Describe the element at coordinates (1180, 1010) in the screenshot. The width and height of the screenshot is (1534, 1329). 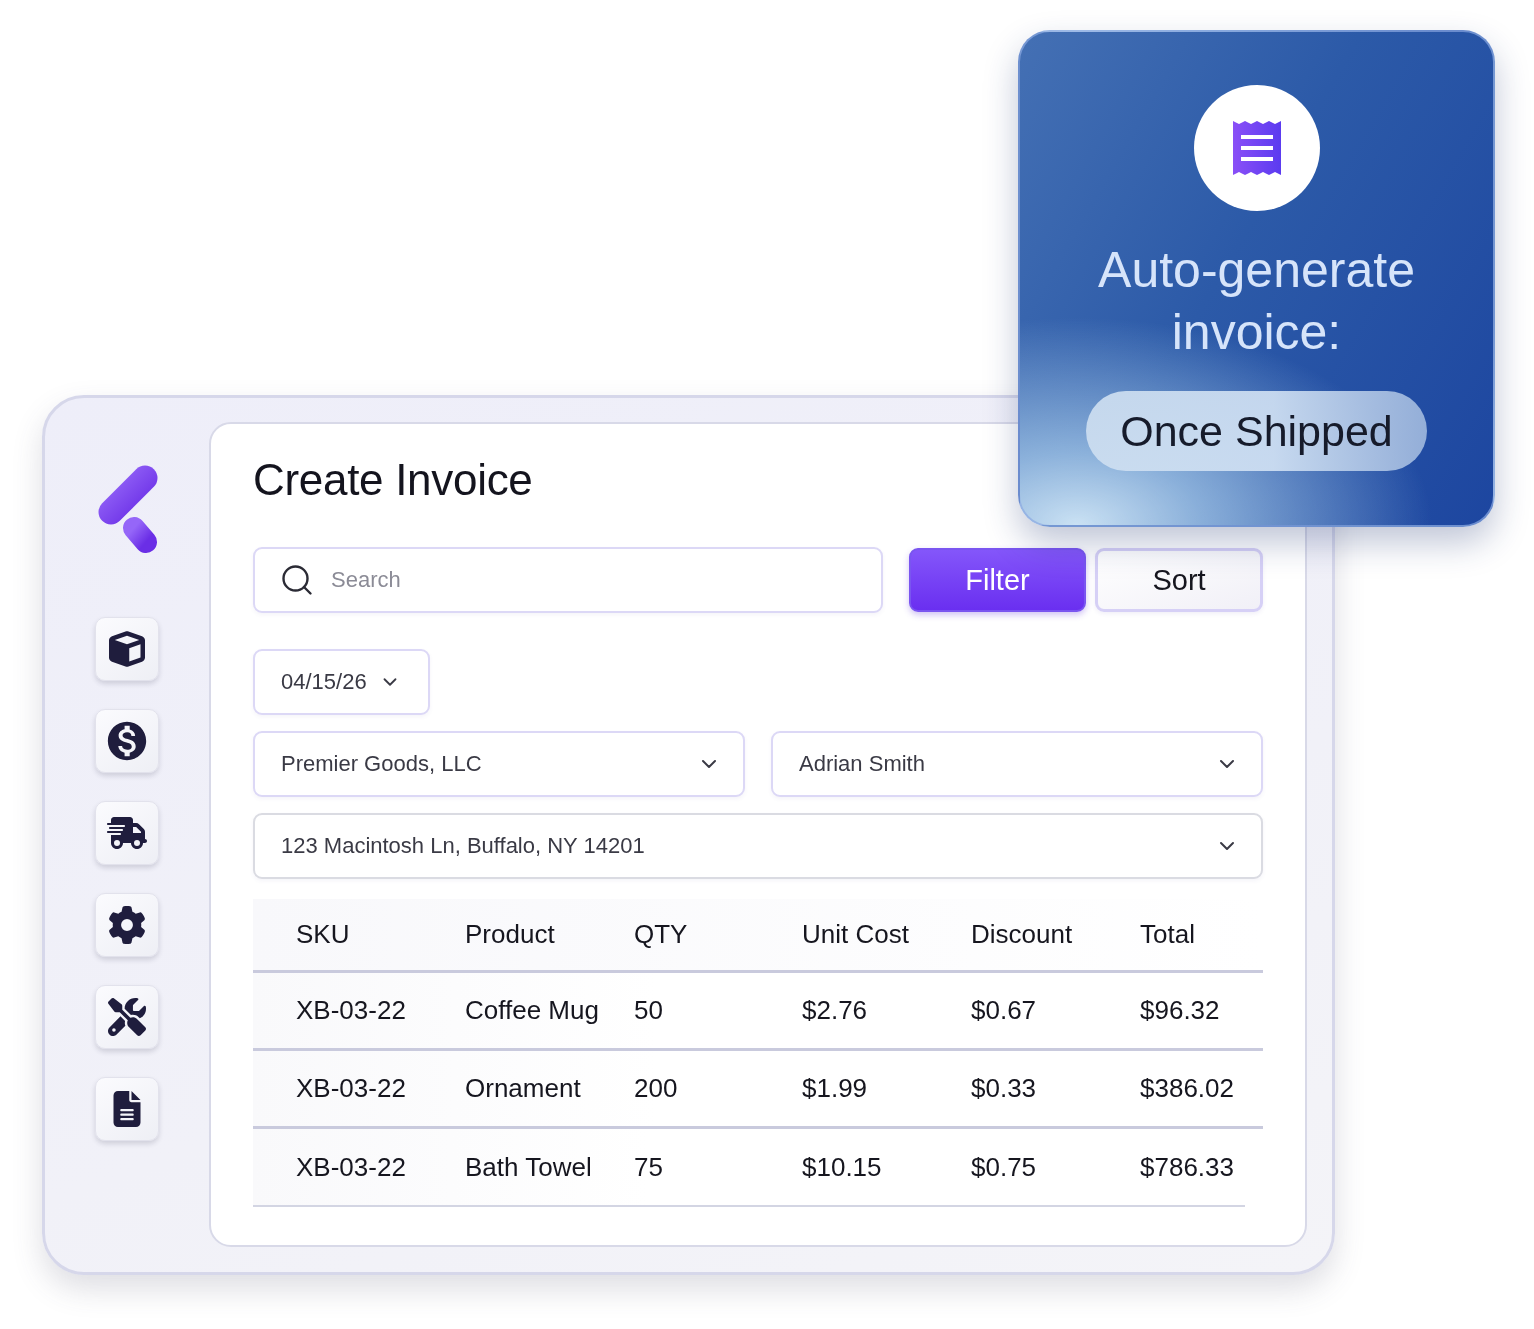
I see `table-cell: $96.32` at that location.